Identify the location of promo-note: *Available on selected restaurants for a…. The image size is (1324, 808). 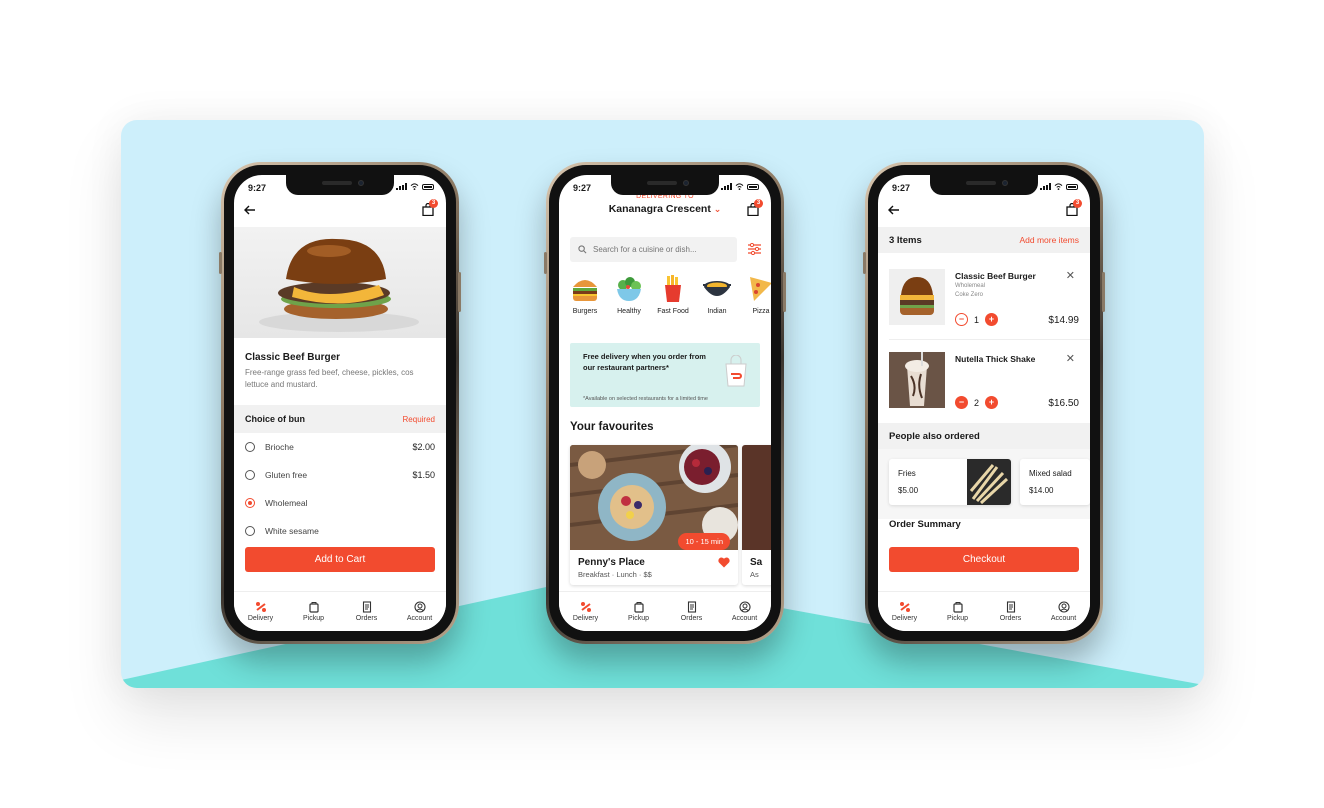
(645, 399).